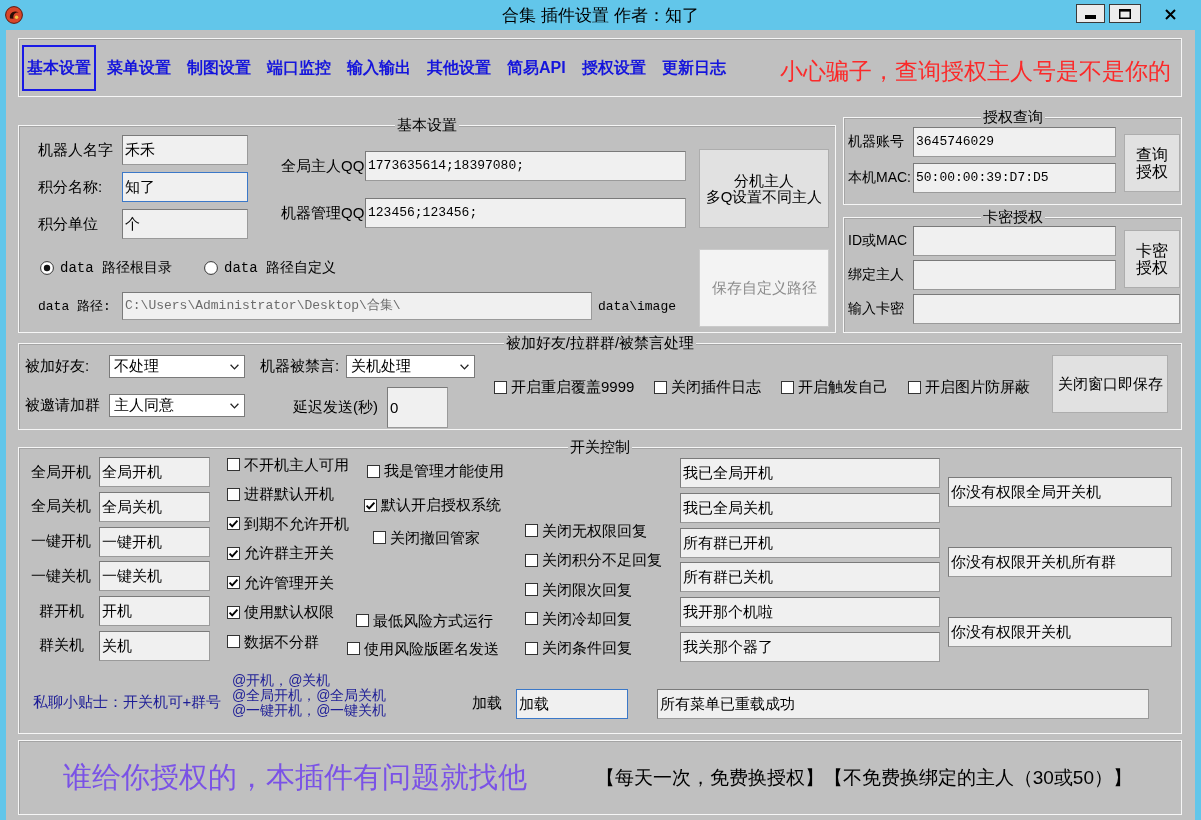 The image size is (1201, 820). Describe the element at coordinates (637, 306) in the screenshot. I see `path-suffix: data\image` at that location.